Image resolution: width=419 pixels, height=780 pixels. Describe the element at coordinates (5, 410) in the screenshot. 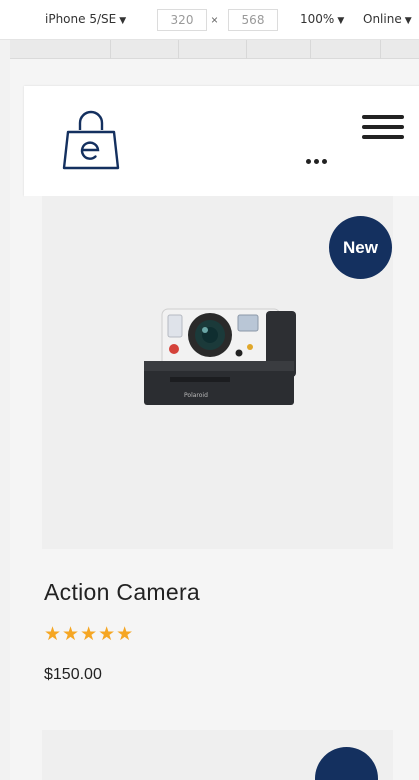

I see `devtools-gutter` at that location.